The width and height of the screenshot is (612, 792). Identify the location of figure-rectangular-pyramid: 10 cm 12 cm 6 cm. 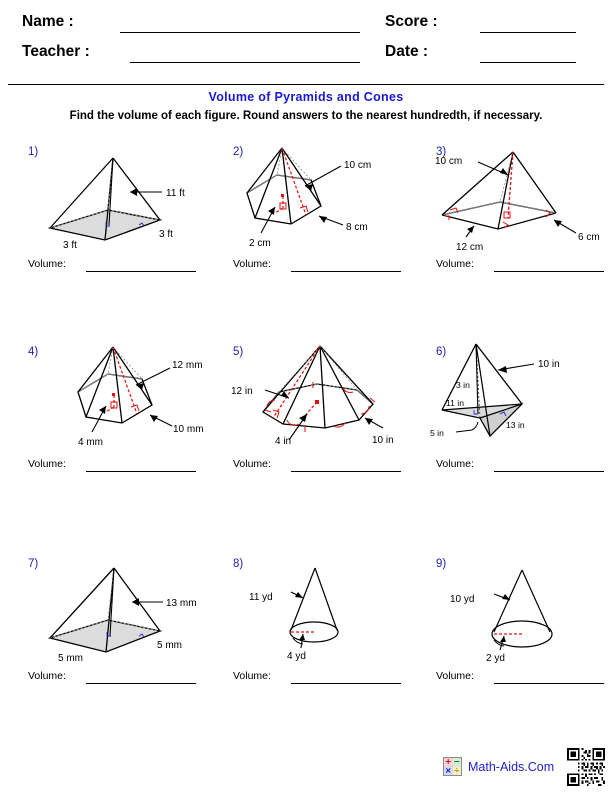
(520, 196).